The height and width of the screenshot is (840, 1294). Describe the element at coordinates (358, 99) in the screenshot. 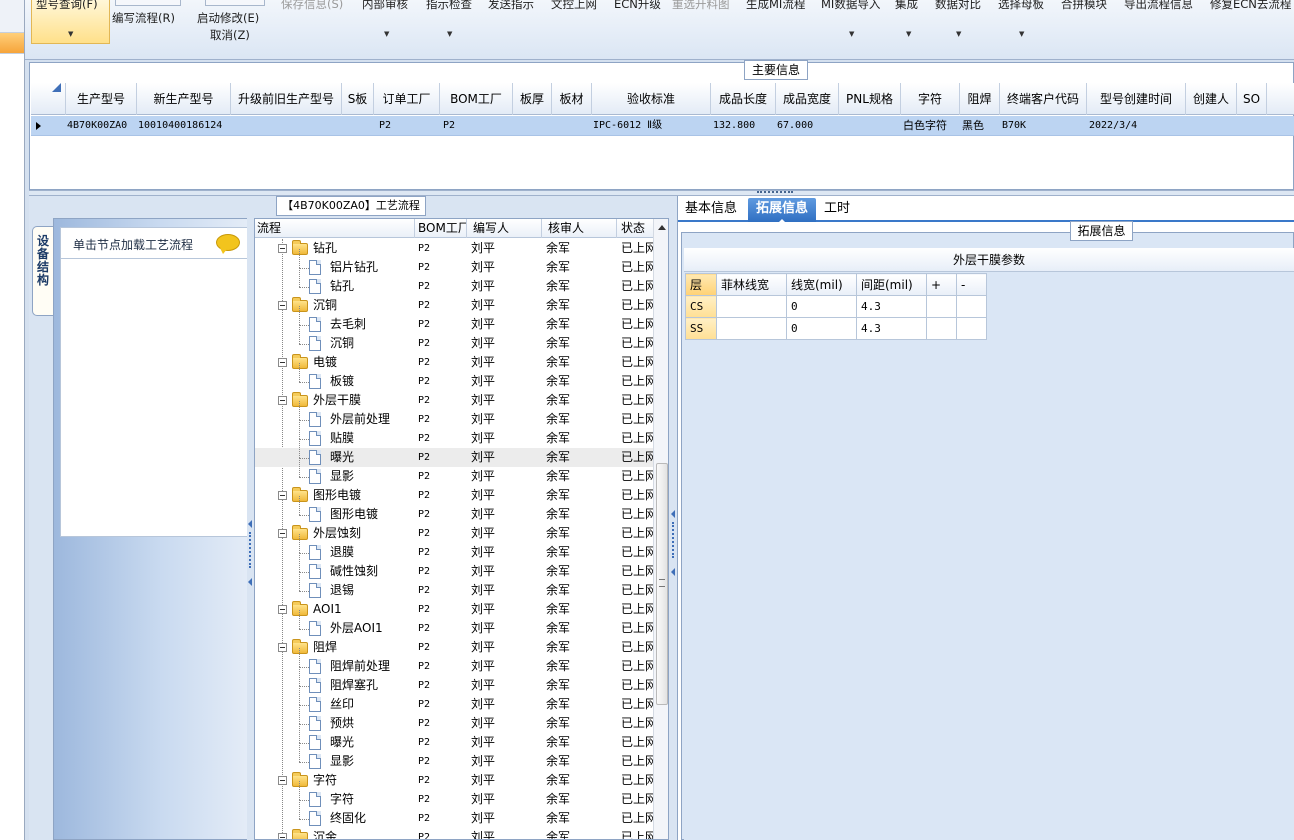

I see `col-s-board: S板` at that location.